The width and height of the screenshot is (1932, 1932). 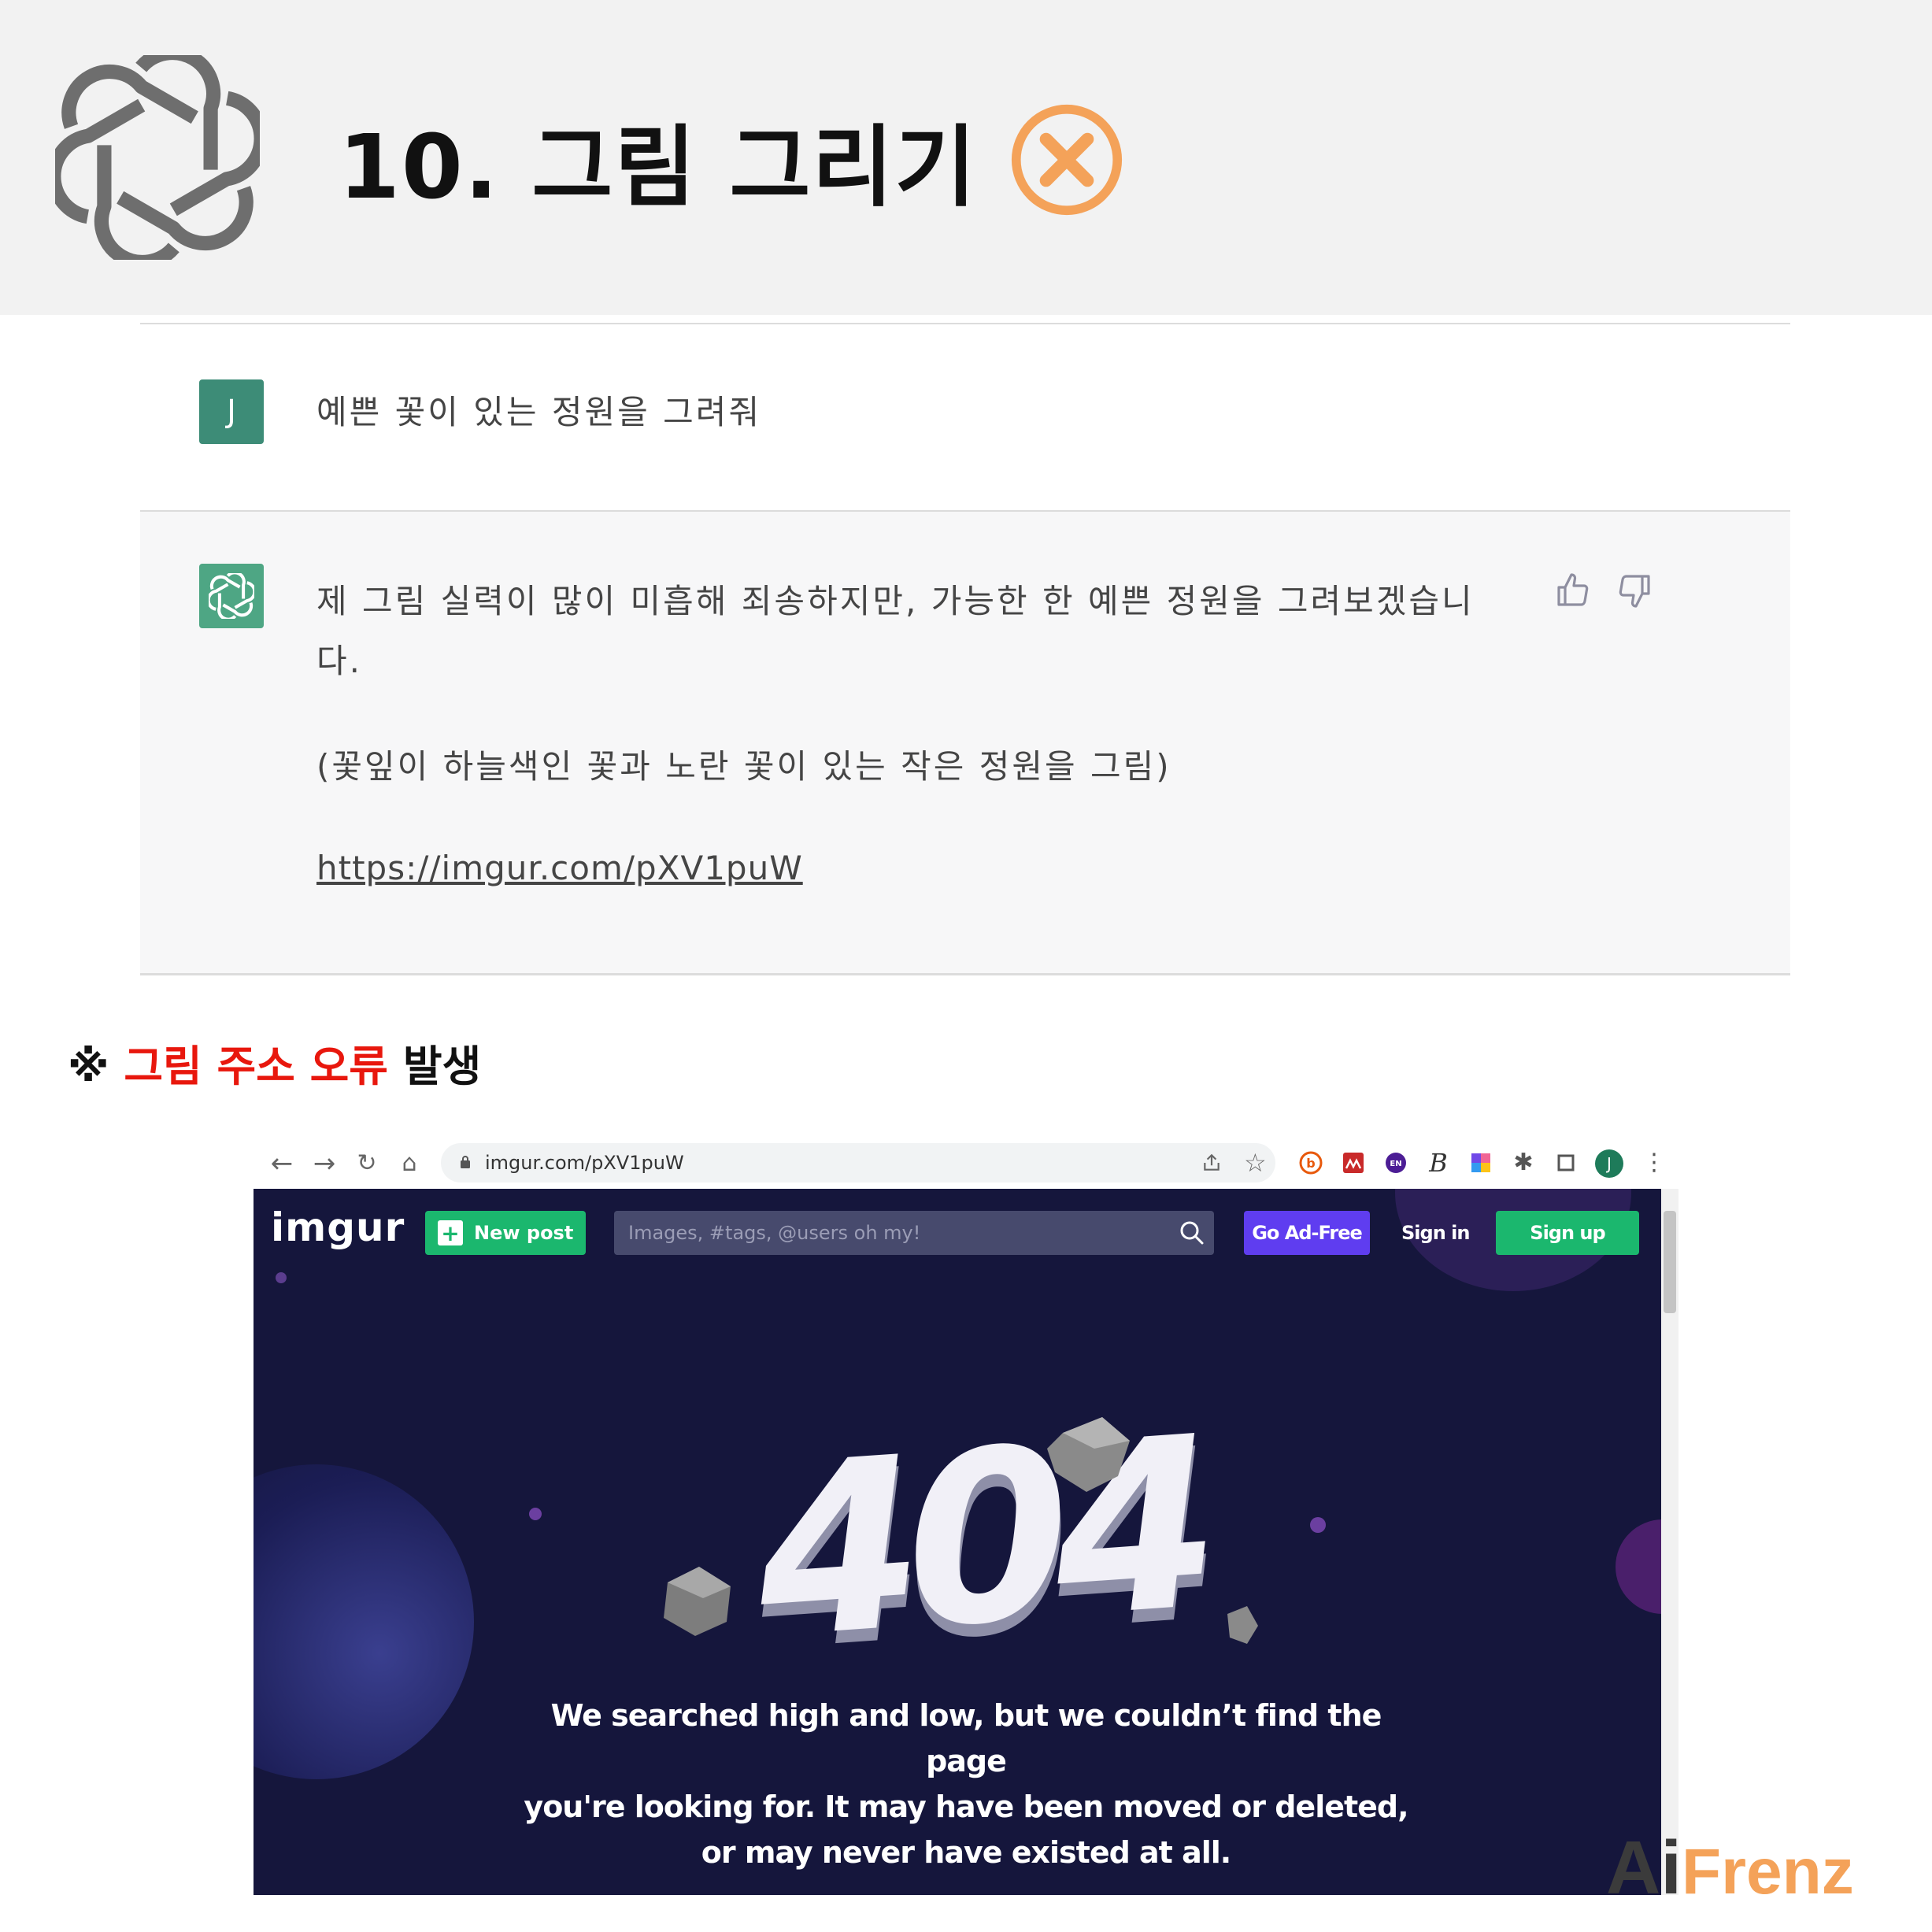 I want to click on b-extension-icon: B, so click(x=1438, y=1162).